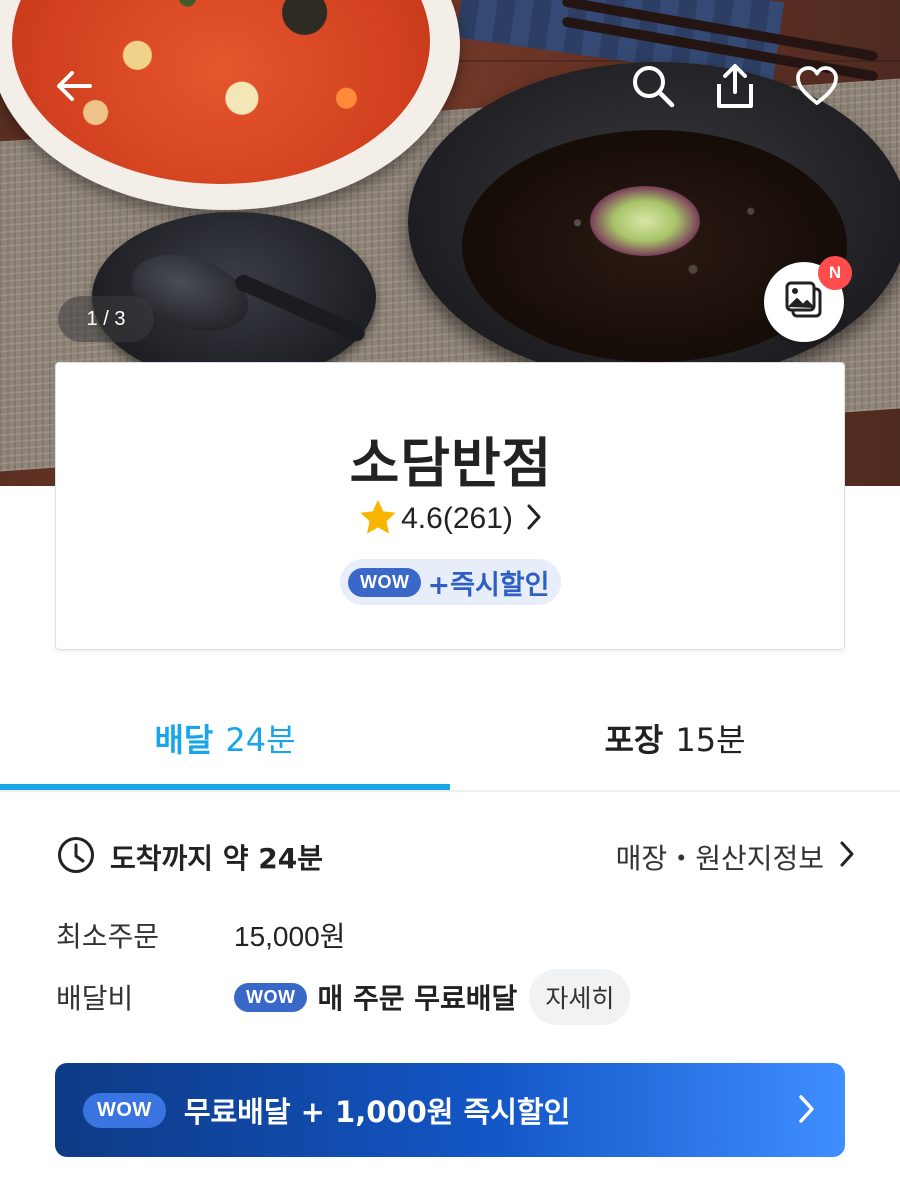  Describe the element at coordinates (653, 86) in the screenshot. I see `search-icon` at that location.